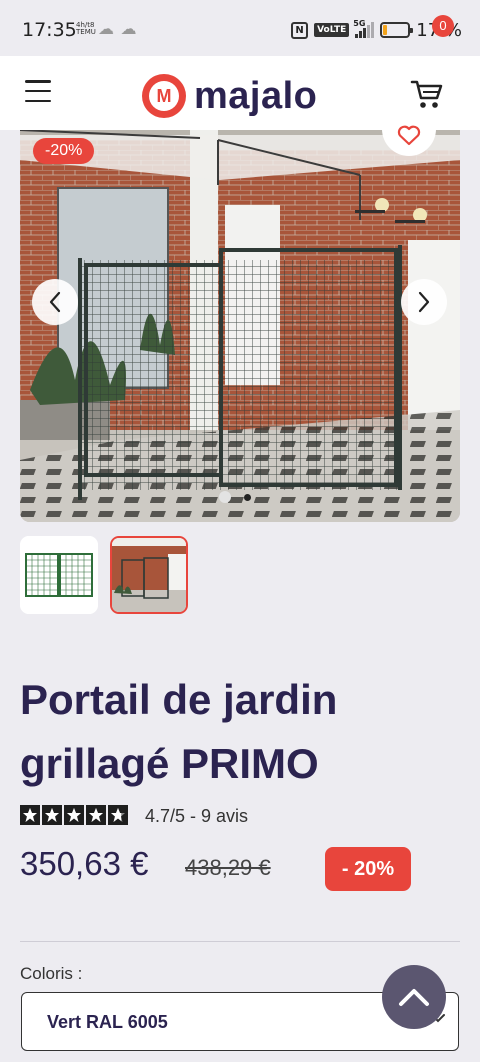 This screenshot has width=480, height=1062. Describe the element at coordinates (196, 816) in the screenshot. I see `rating-text: 4.7/5 - 9 avis` at that location.